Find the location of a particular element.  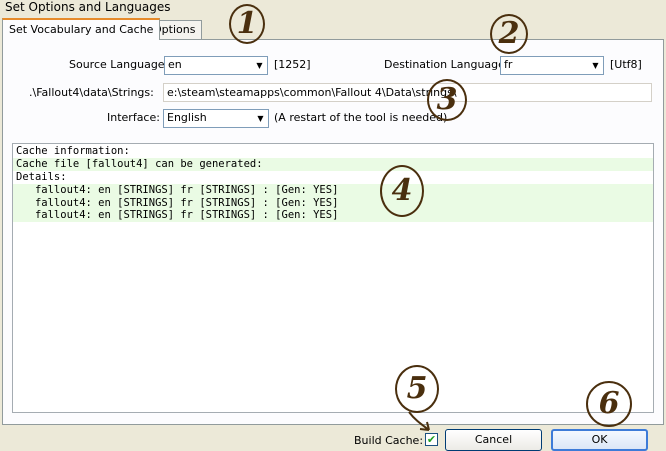

source-language-value: en is located at coordinates (175, 64).